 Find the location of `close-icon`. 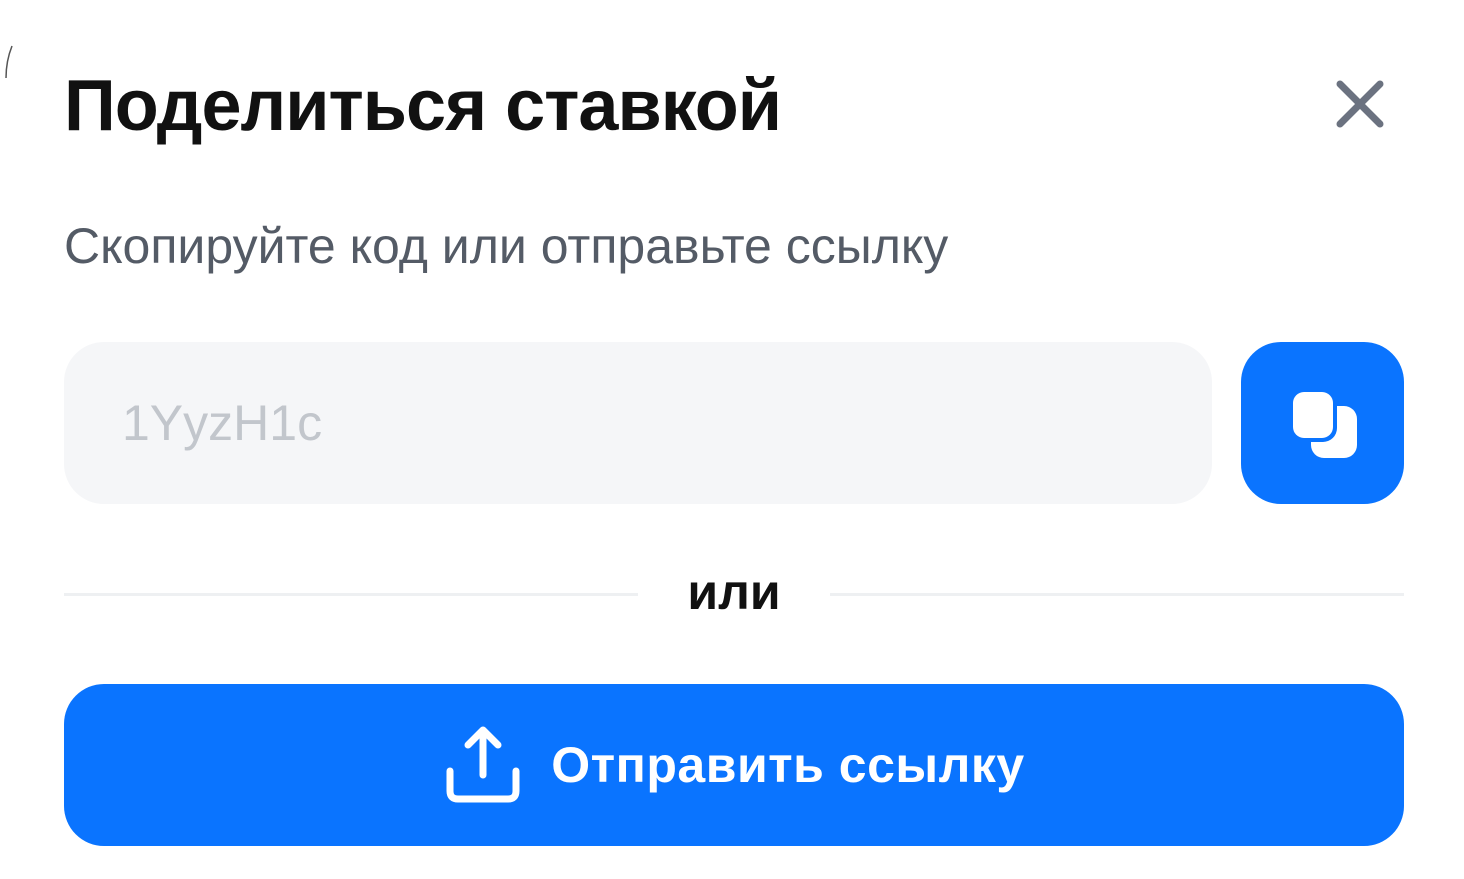

close-icon is located at coordinates (1360, 104).